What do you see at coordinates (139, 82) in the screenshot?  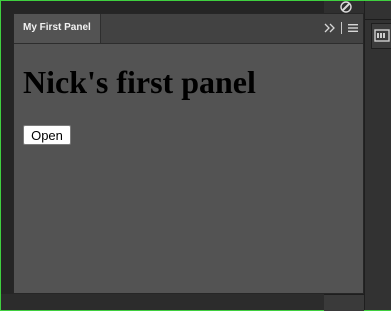 I see `page-title: Nick's first panel` at bounding box center [139, 82].